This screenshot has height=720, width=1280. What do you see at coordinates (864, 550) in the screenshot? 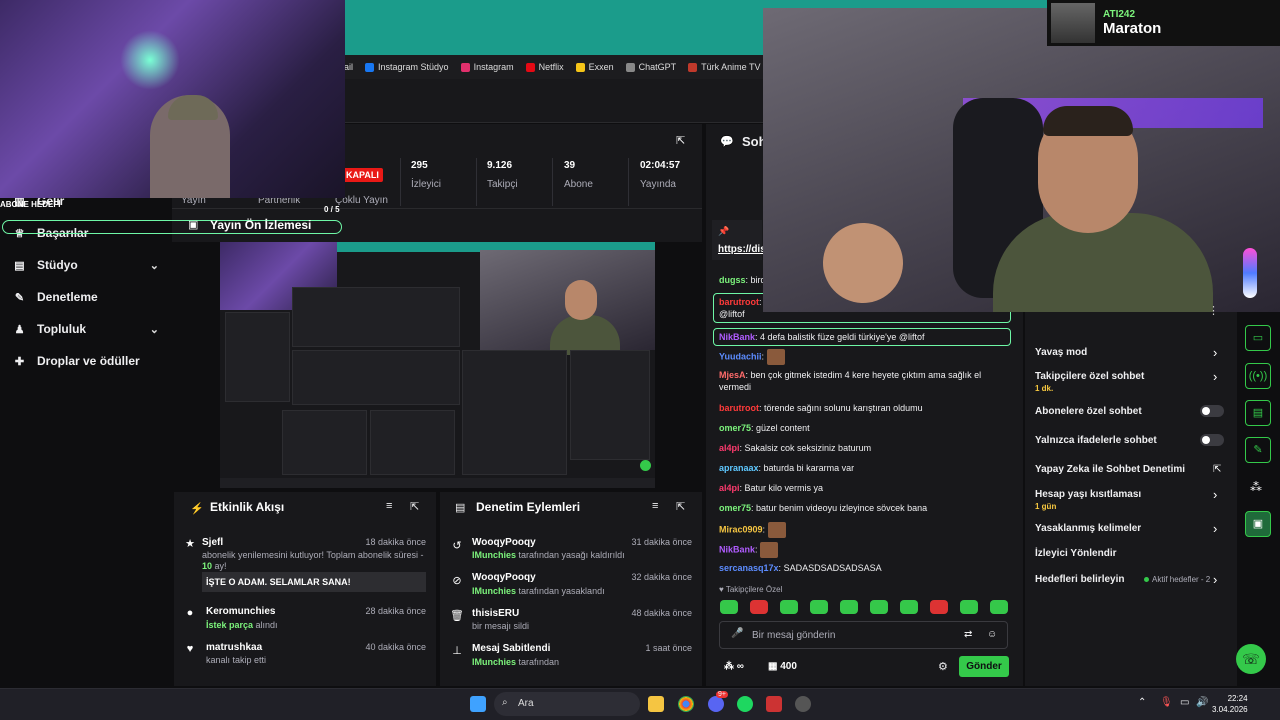
I see `chat-message: NikBank:` at bounding box center [864, 550].